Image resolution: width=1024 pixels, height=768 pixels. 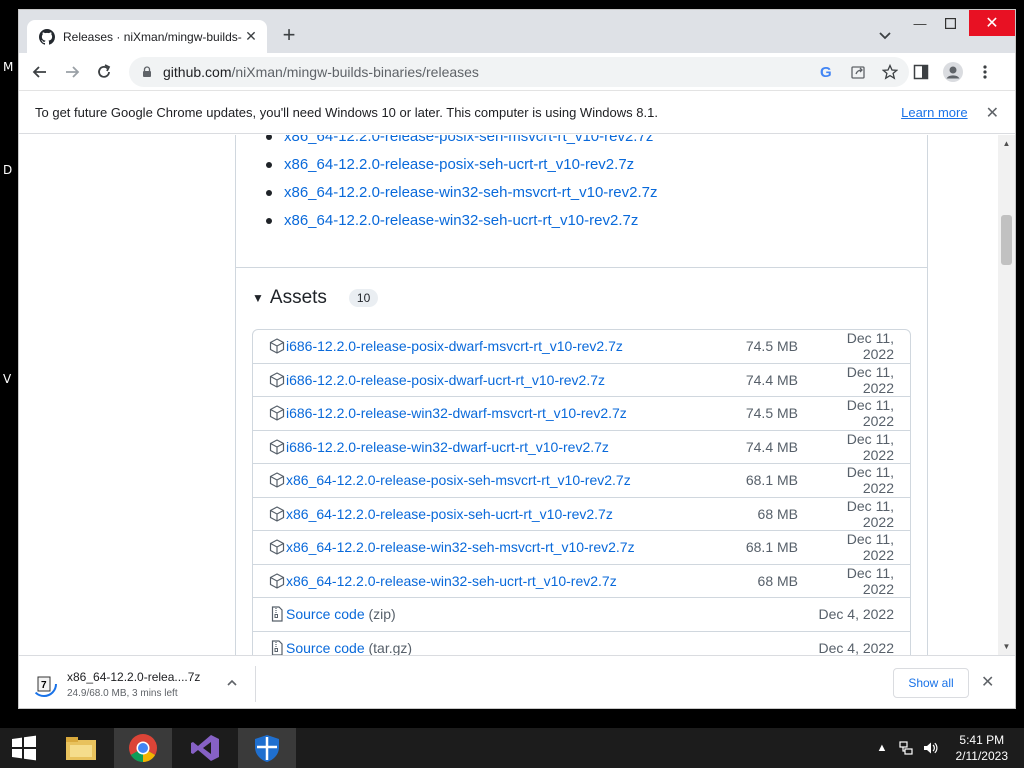 I want to click on minimize-button: —, so click(x=920, y=23).